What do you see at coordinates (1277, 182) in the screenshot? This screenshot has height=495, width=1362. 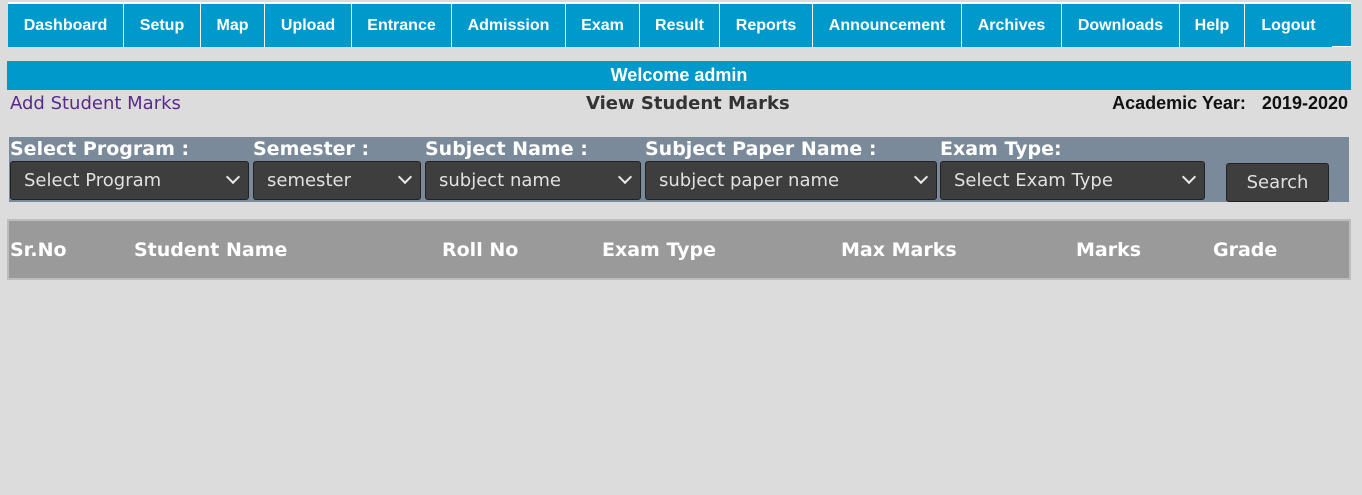 I see `search-button: Search` at bounding box center [1277, 182].